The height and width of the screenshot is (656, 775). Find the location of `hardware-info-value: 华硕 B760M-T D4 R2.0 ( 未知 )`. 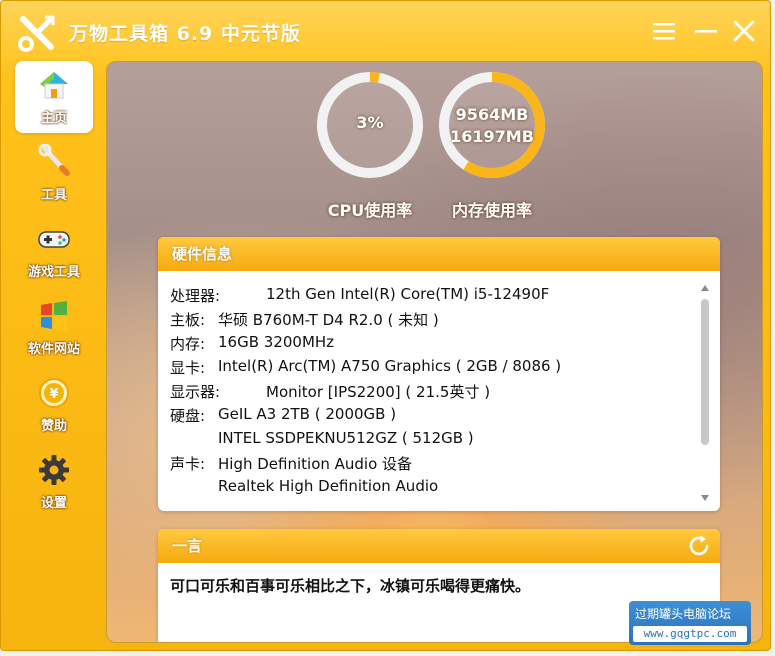

hardware-info-value: 华硕 B760M-T D4 R2.0 ( 未知 ) is located at coordinates (328, 320).